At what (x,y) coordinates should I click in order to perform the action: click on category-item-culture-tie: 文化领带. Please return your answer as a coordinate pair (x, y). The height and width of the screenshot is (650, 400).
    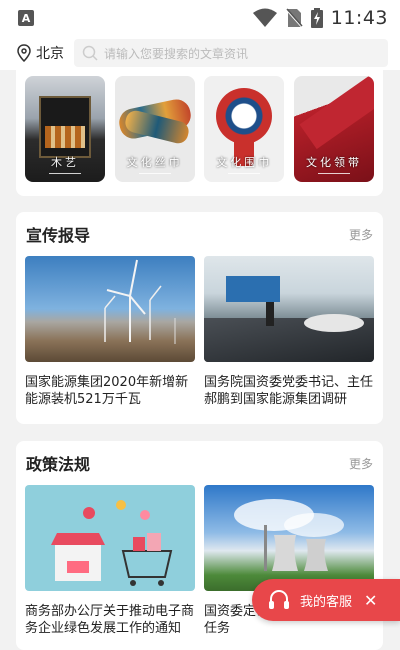
    Looking at the image, I should click on (333, 129).